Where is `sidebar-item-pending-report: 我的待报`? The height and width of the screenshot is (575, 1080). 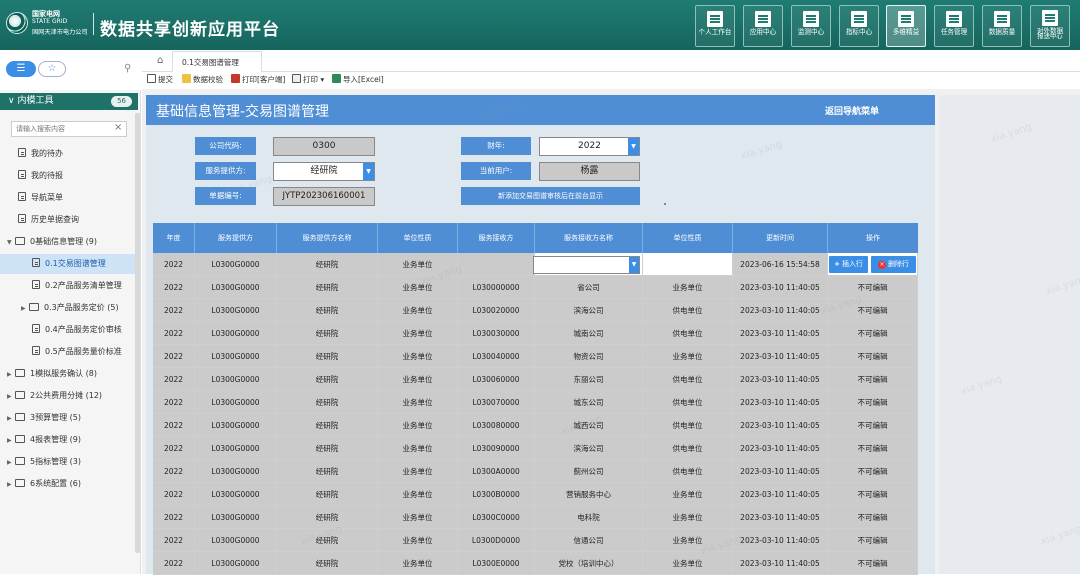 sidebar-item-pending-report: 我的待报 is located at coordinates (69, 176).